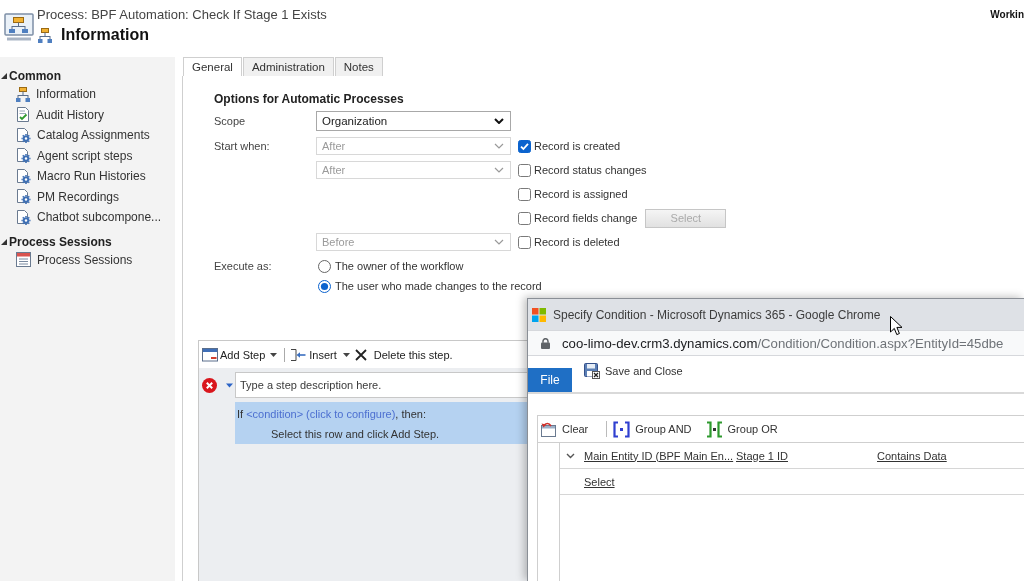  Describe the element at coordinates (565, 429) in the screenshot. I see `clear-button: Clear` at that location.